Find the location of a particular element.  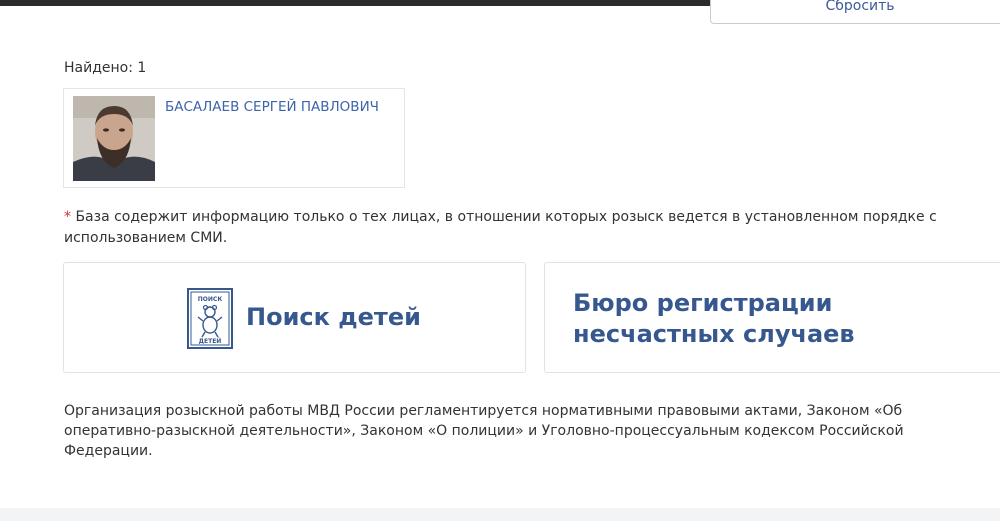

found-count: Найдено: 1 is located at coordinates (105, 68).